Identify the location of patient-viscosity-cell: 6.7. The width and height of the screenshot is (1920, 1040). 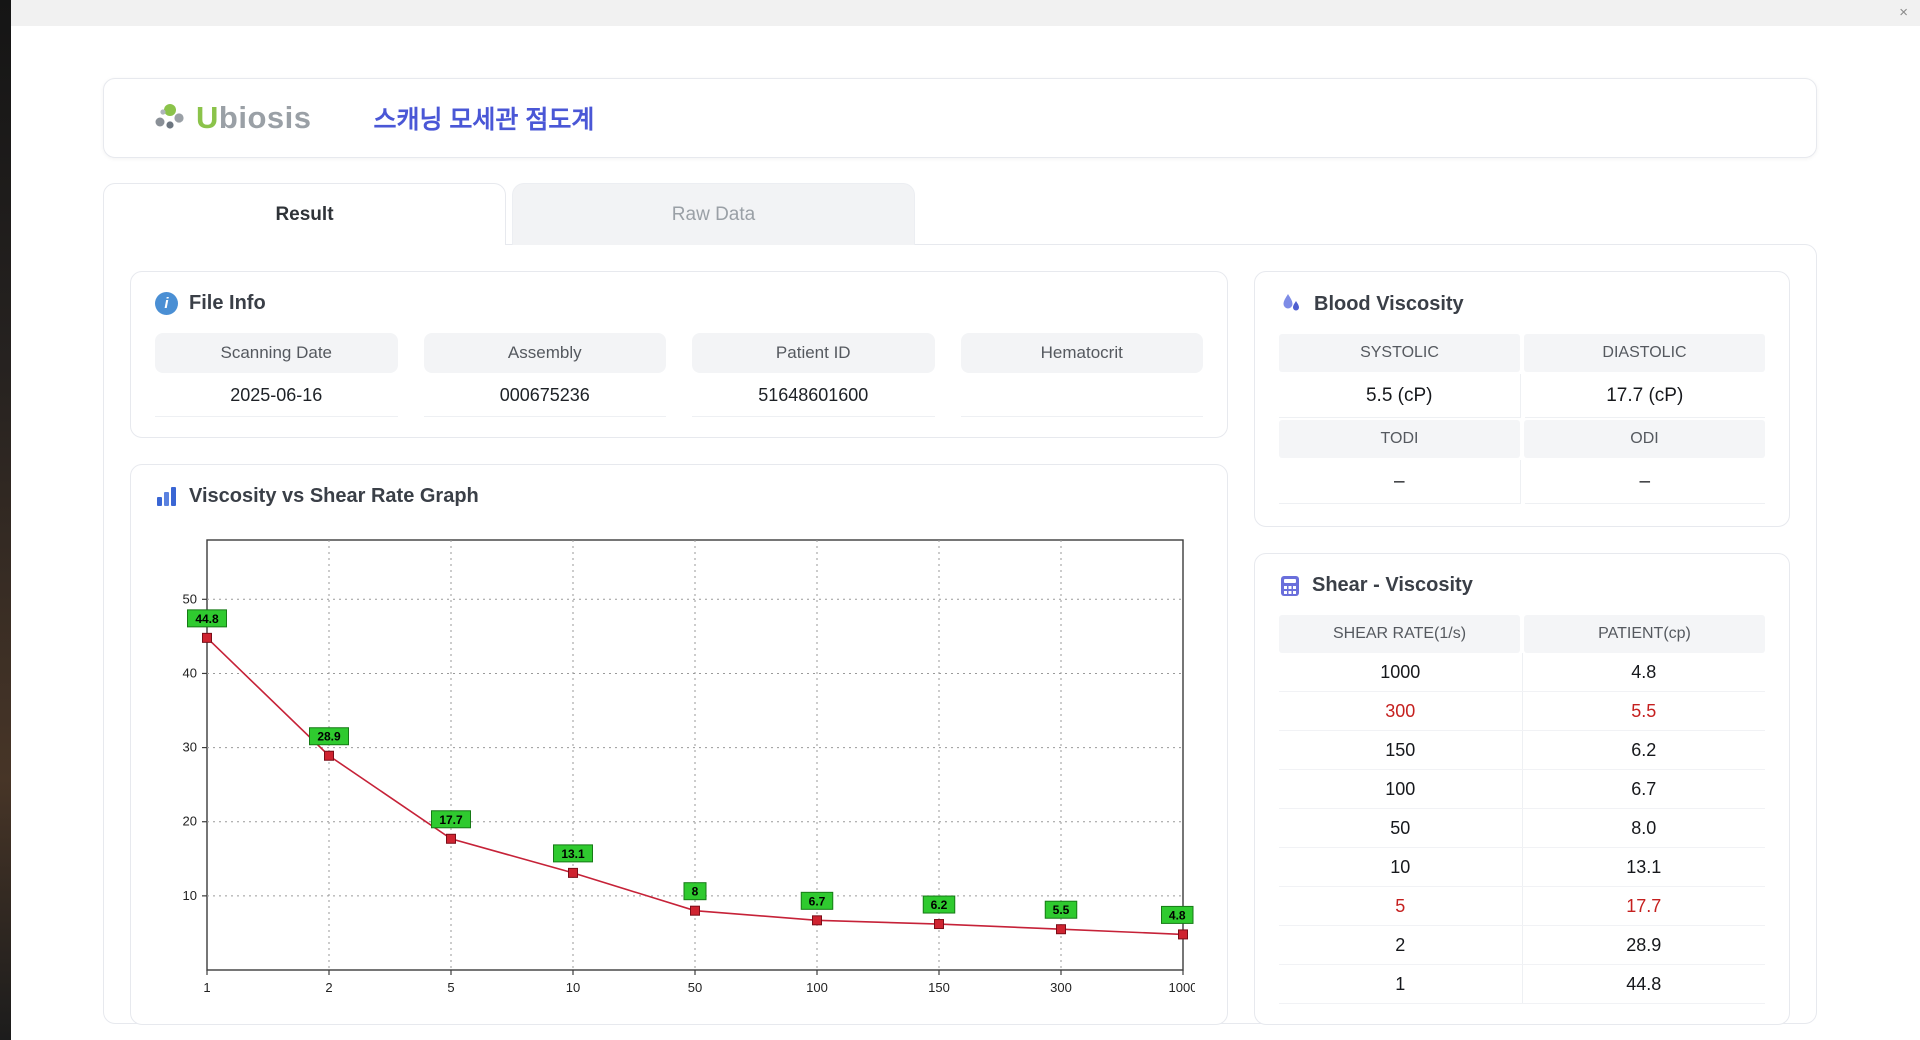
(1644, 789).